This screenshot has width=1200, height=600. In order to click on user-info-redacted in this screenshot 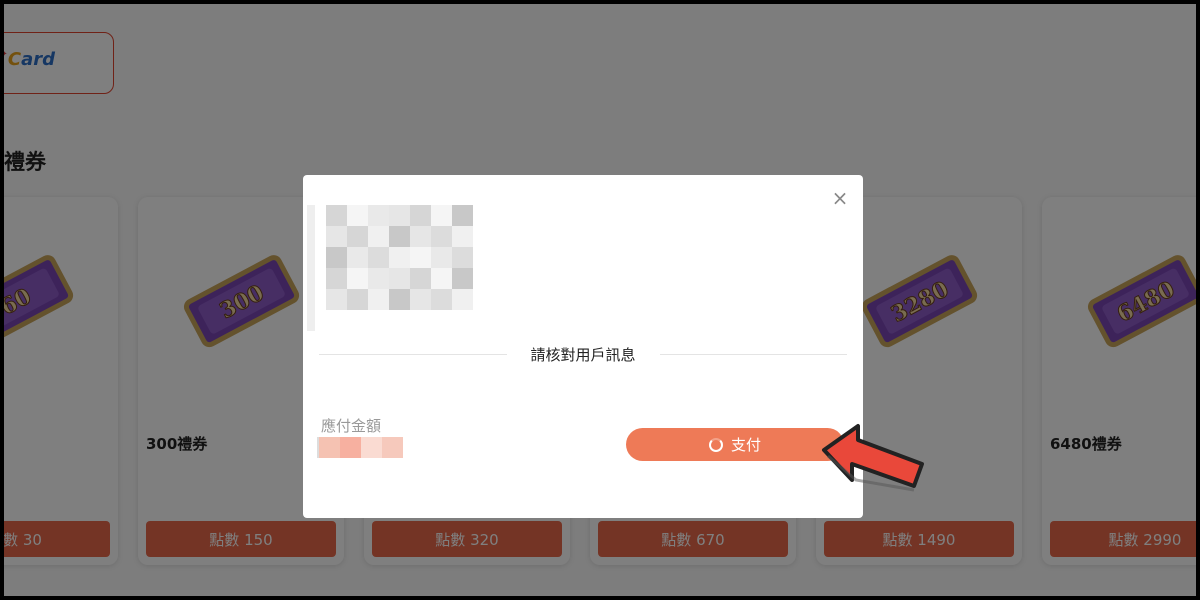, I will do `click(390, 268)`.